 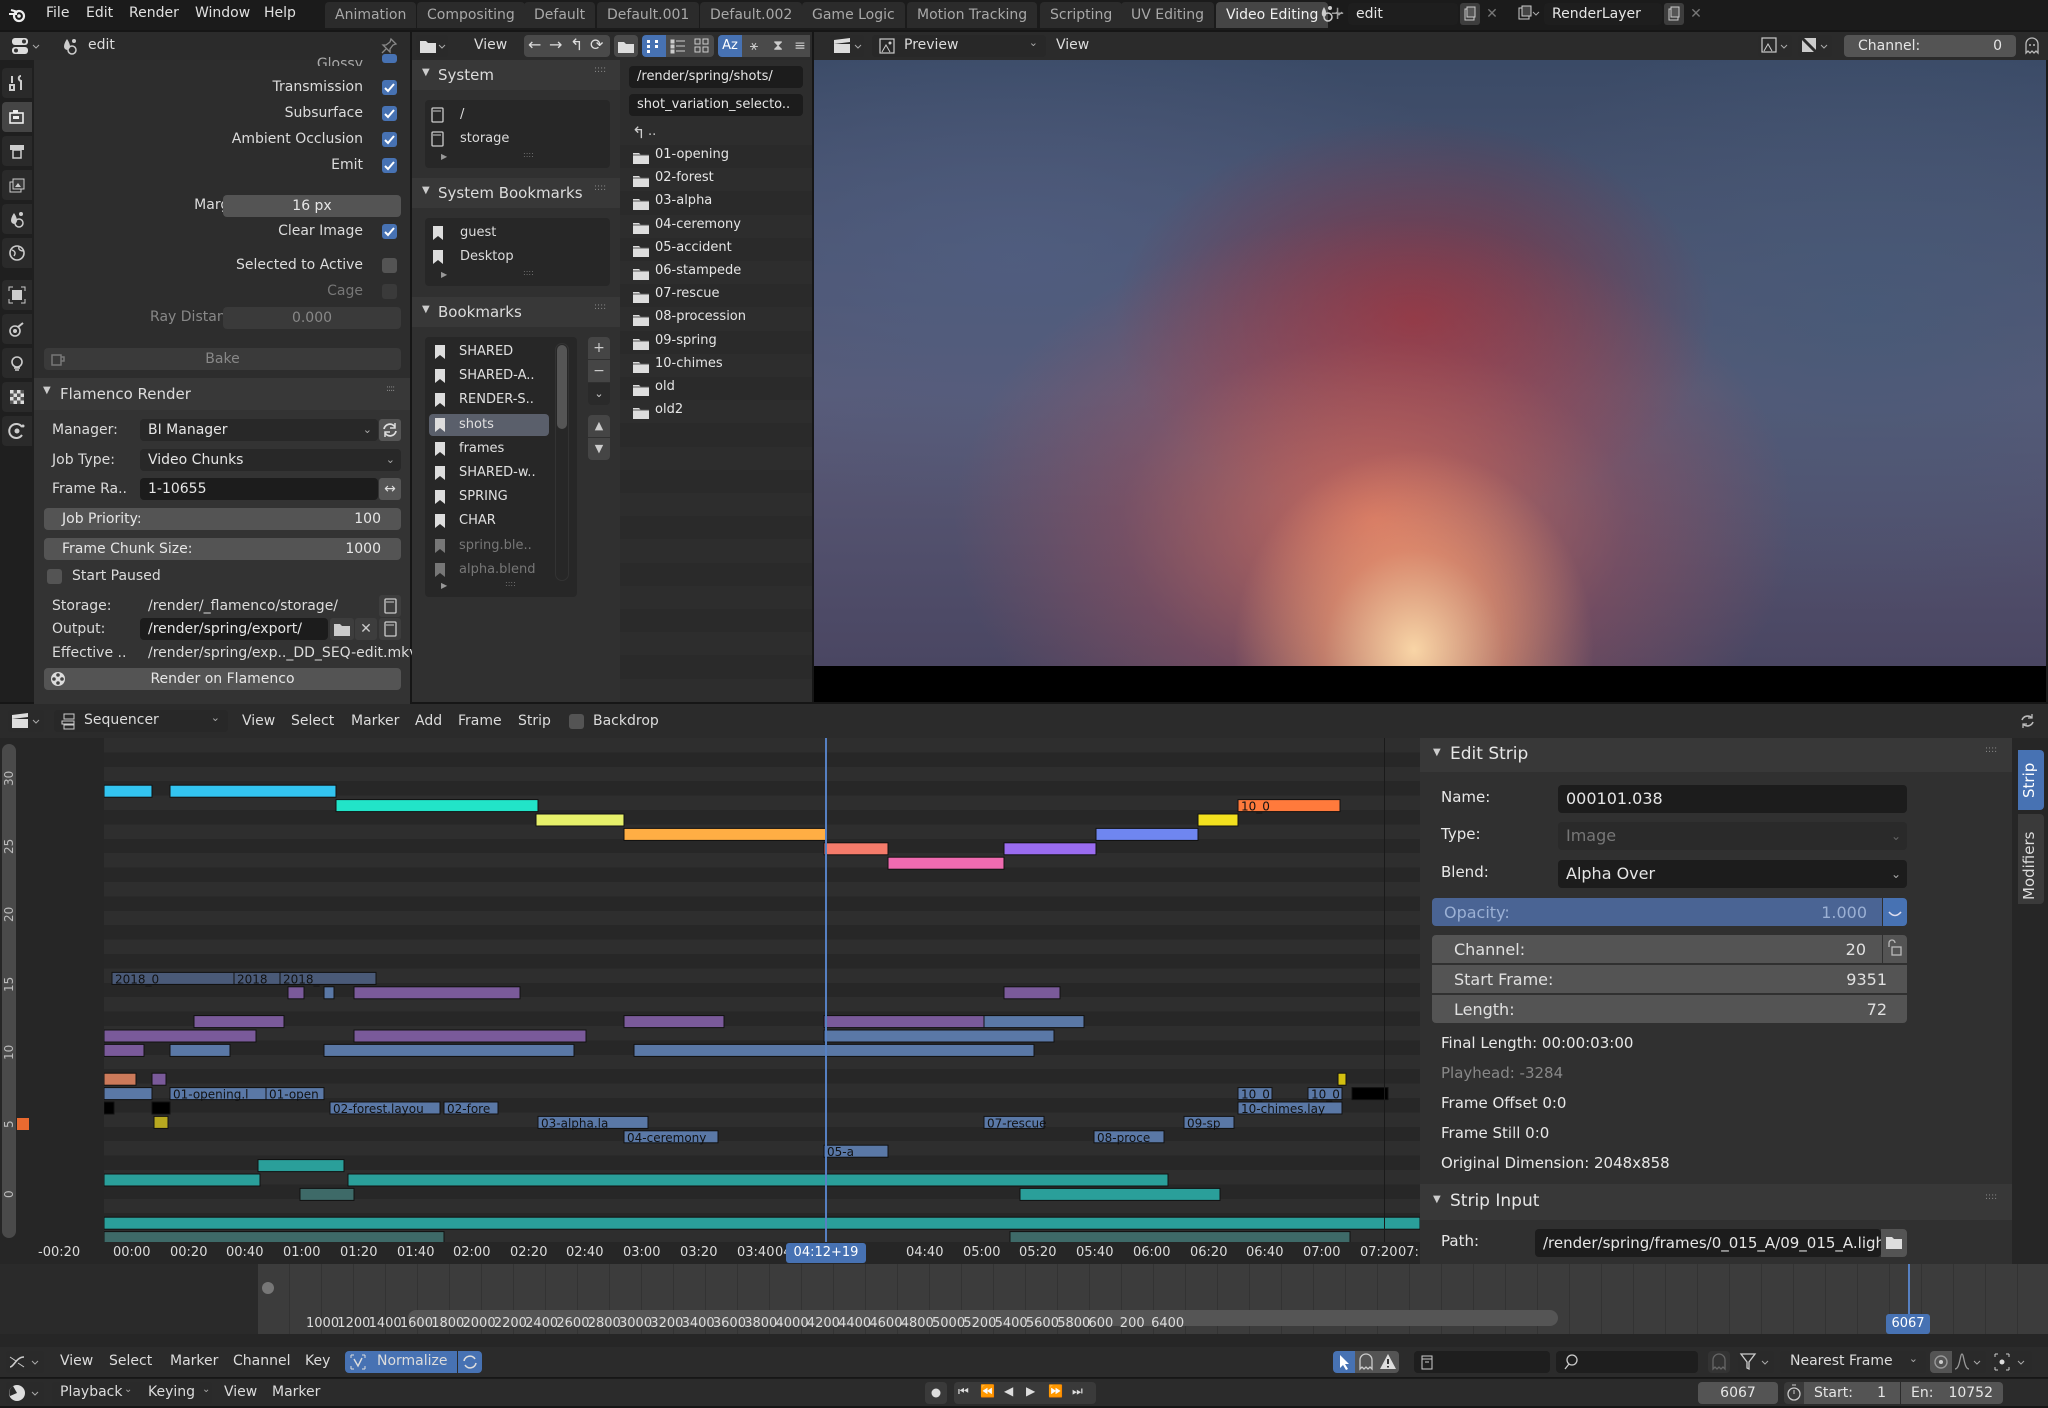 What do you see at coordinates (599, 426) in the screenshot?
I see `move-bookmark-up-button: ▲` at bounding box center [599, 426].